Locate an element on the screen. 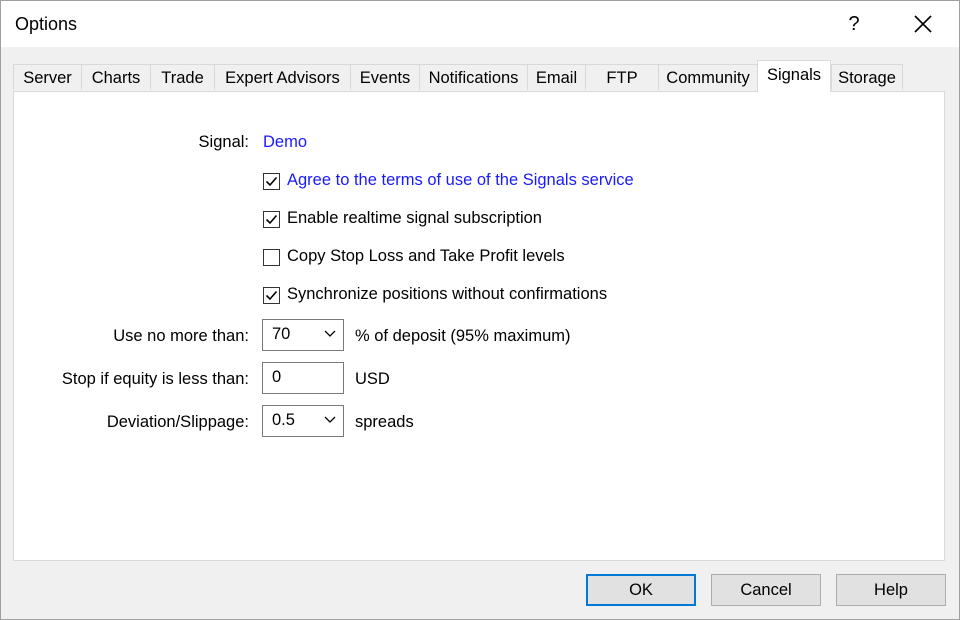 Image resolution: width=960 pixels, height=620 pixels. agree-checkbox is located at coordinates (271, 181).